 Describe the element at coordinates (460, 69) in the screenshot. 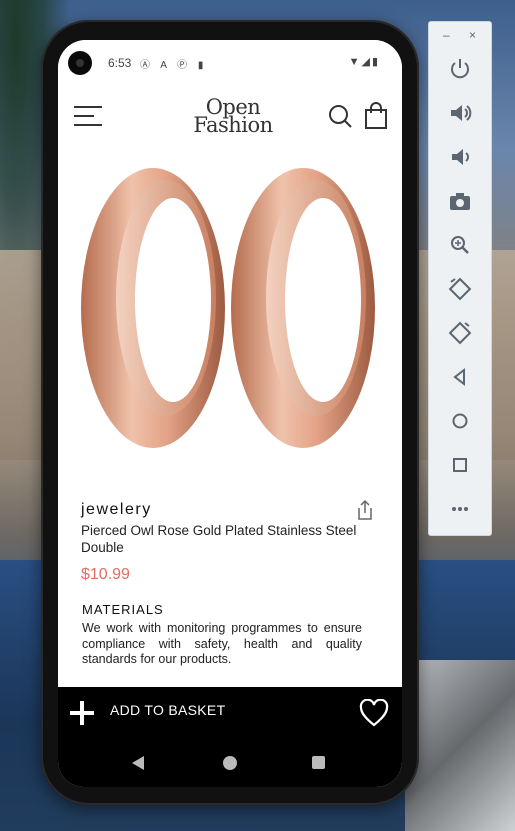

I see `power-icon` at that location.